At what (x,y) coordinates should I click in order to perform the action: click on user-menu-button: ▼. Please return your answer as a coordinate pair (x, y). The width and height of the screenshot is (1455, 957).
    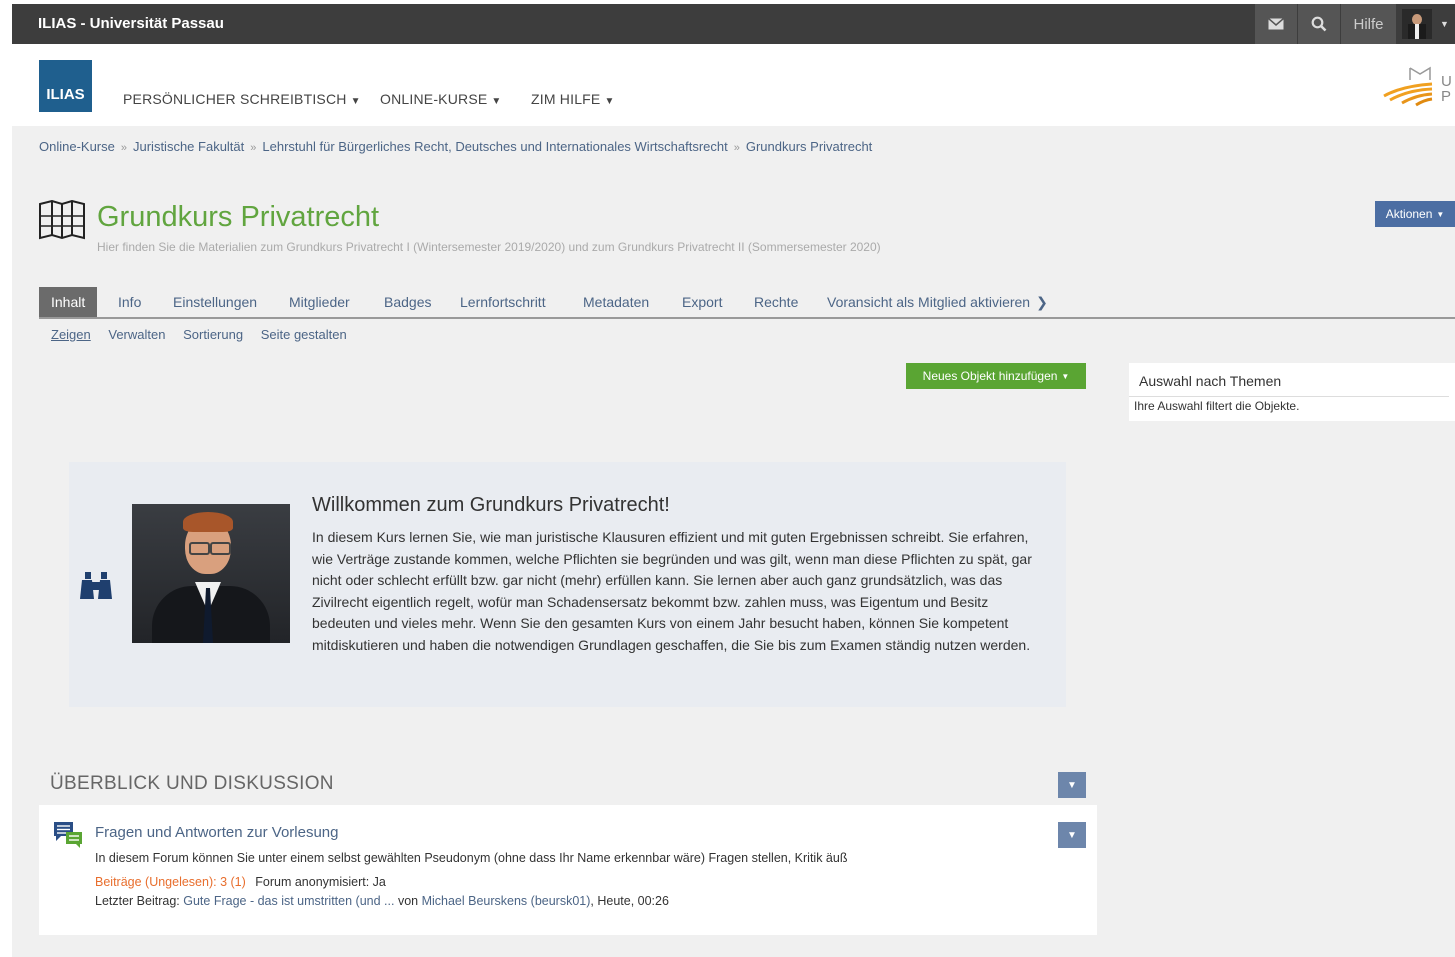
    Looking at the image, I should click on (1426, 24).